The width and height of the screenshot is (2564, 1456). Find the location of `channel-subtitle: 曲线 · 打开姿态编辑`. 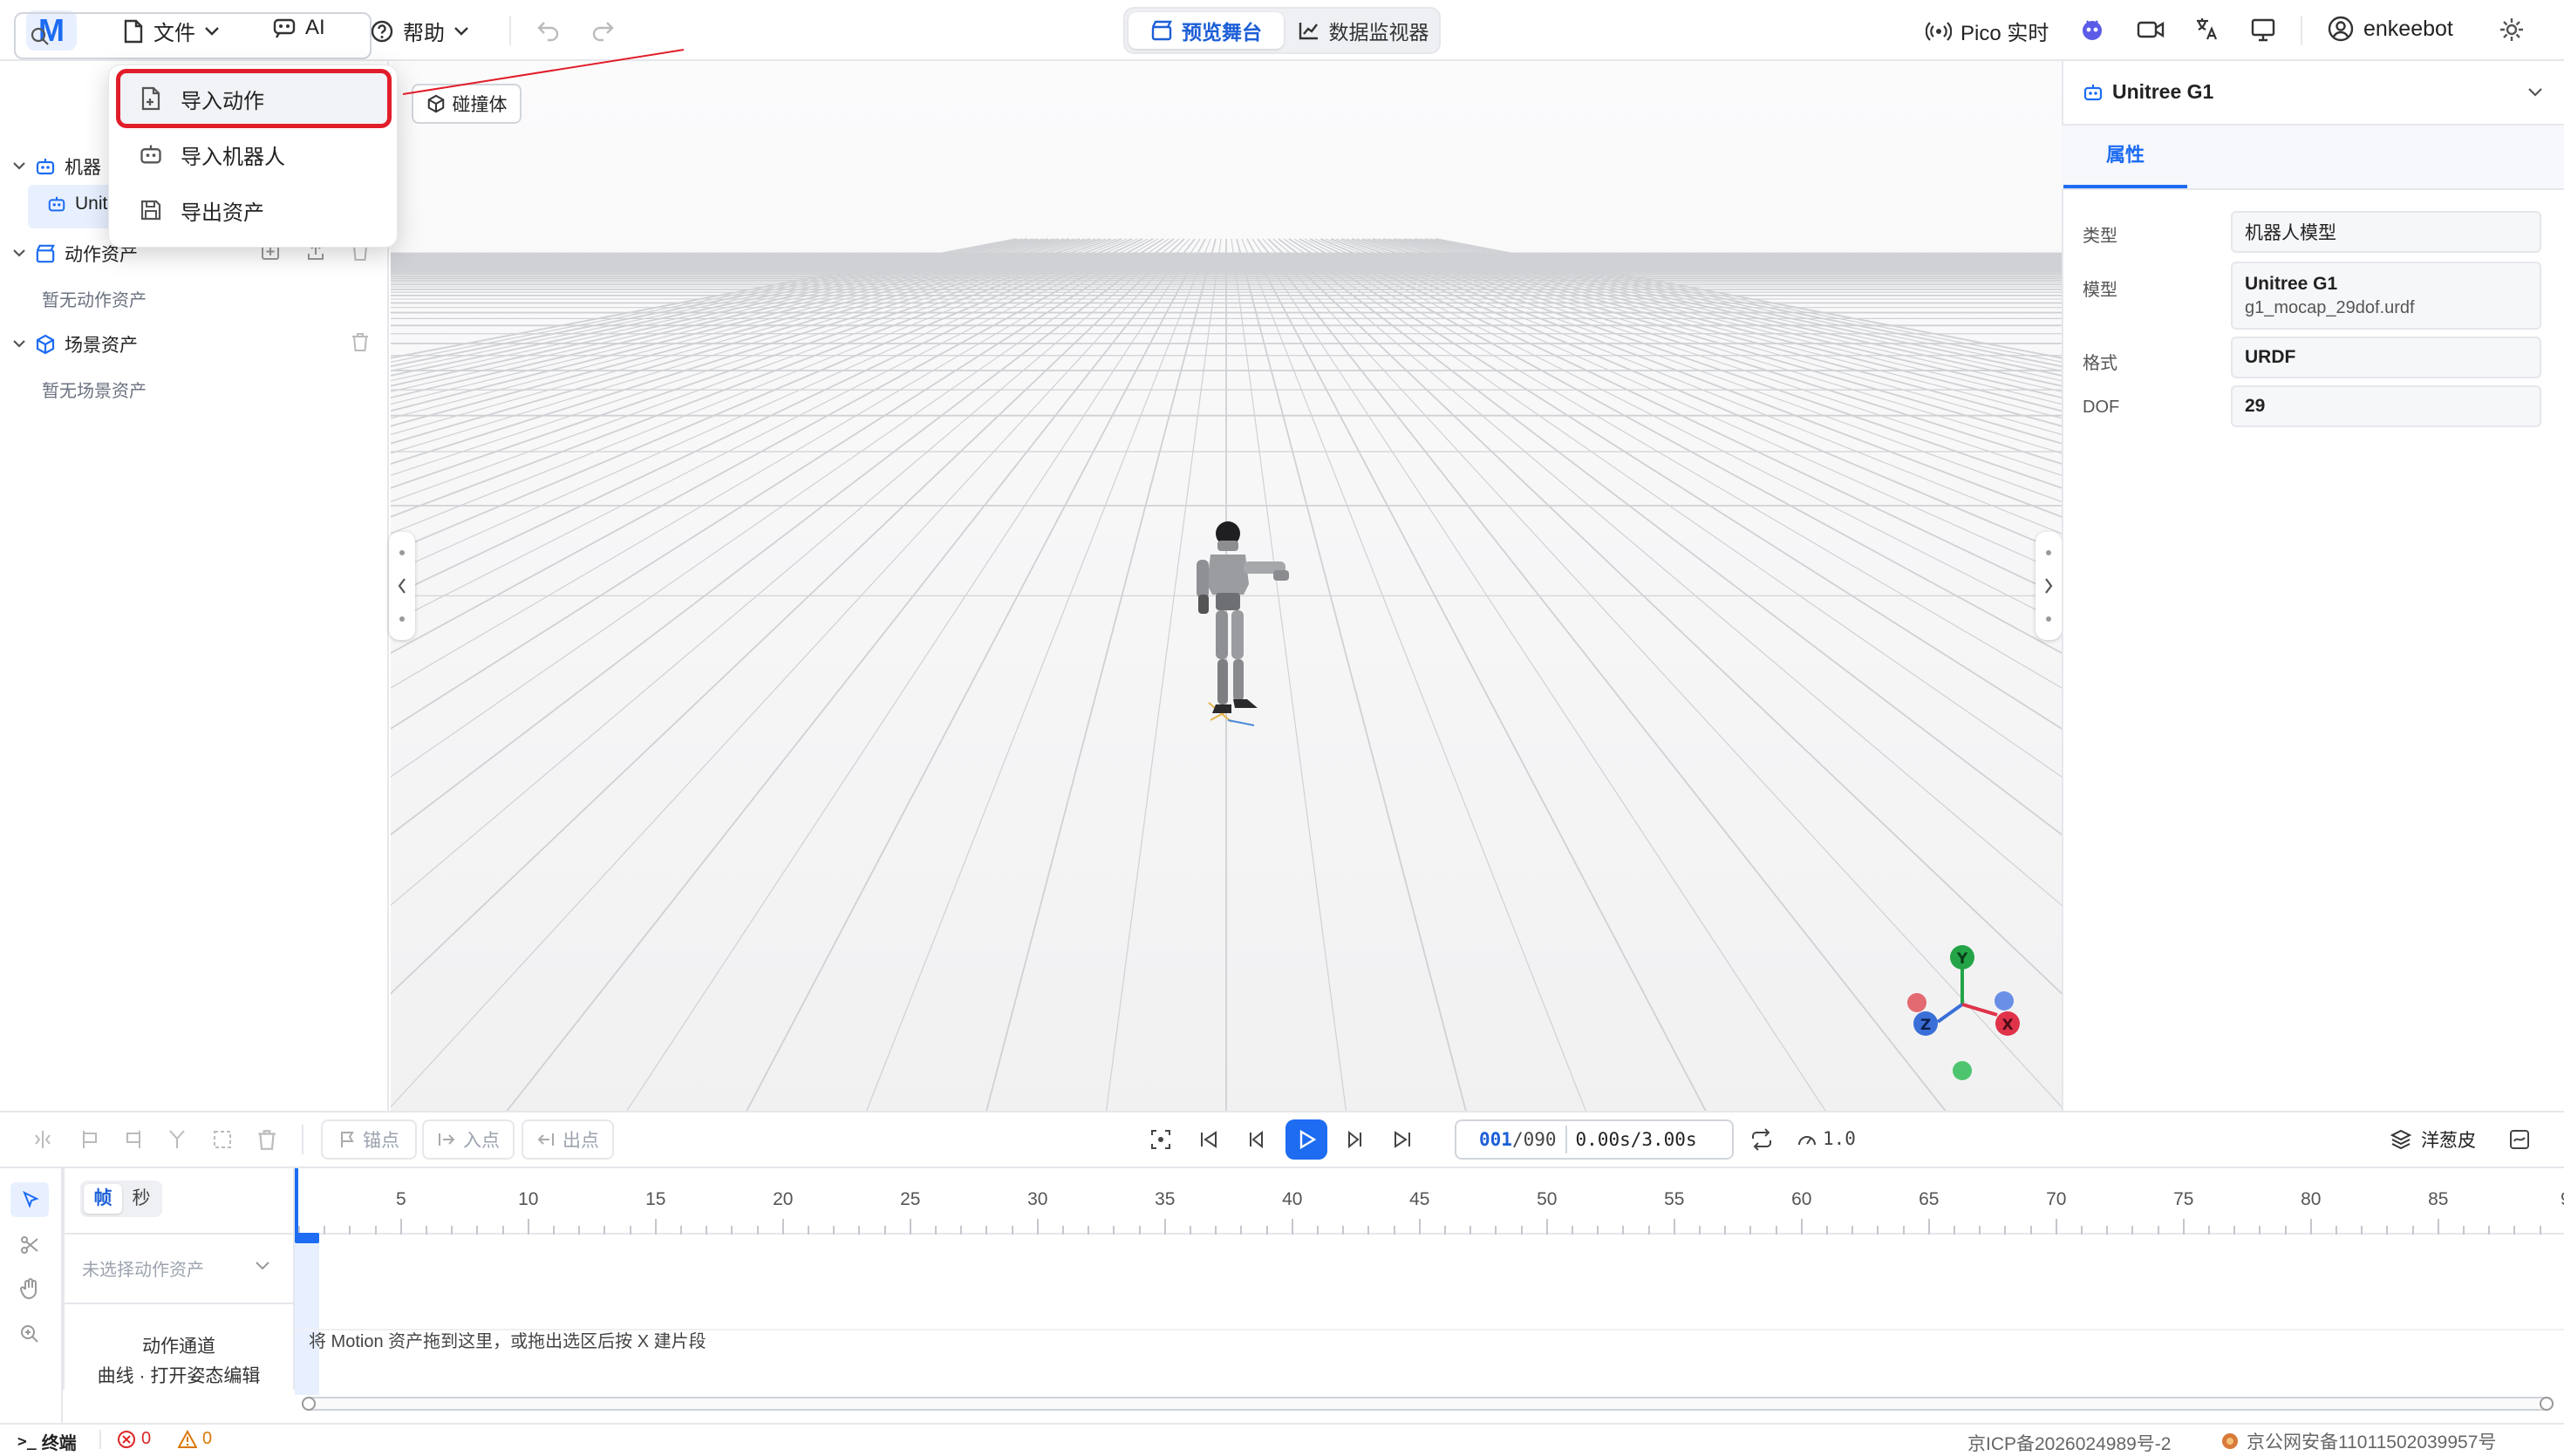

channel-subtitle: 曲线 · 打开姿态编辑 is located at coordinates (179, 1375).